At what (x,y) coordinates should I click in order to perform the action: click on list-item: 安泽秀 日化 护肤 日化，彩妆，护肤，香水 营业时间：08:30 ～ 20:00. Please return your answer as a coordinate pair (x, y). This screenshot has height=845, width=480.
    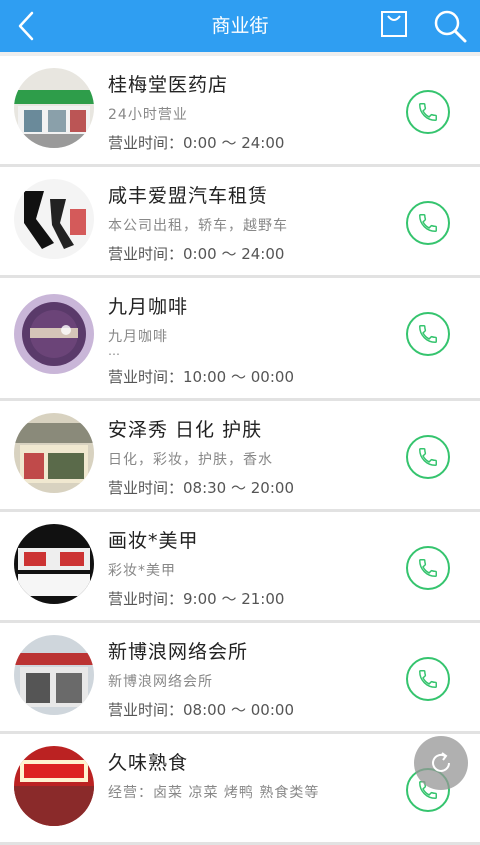
    Looking at the image, I should click on (240, 456).